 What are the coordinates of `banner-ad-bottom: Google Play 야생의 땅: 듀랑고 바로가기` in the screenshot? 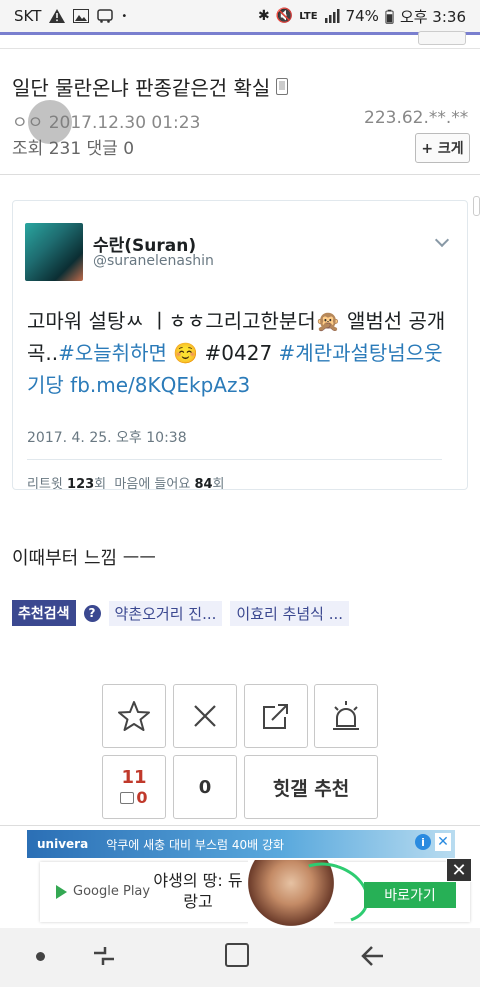 It's located at (240, 893).